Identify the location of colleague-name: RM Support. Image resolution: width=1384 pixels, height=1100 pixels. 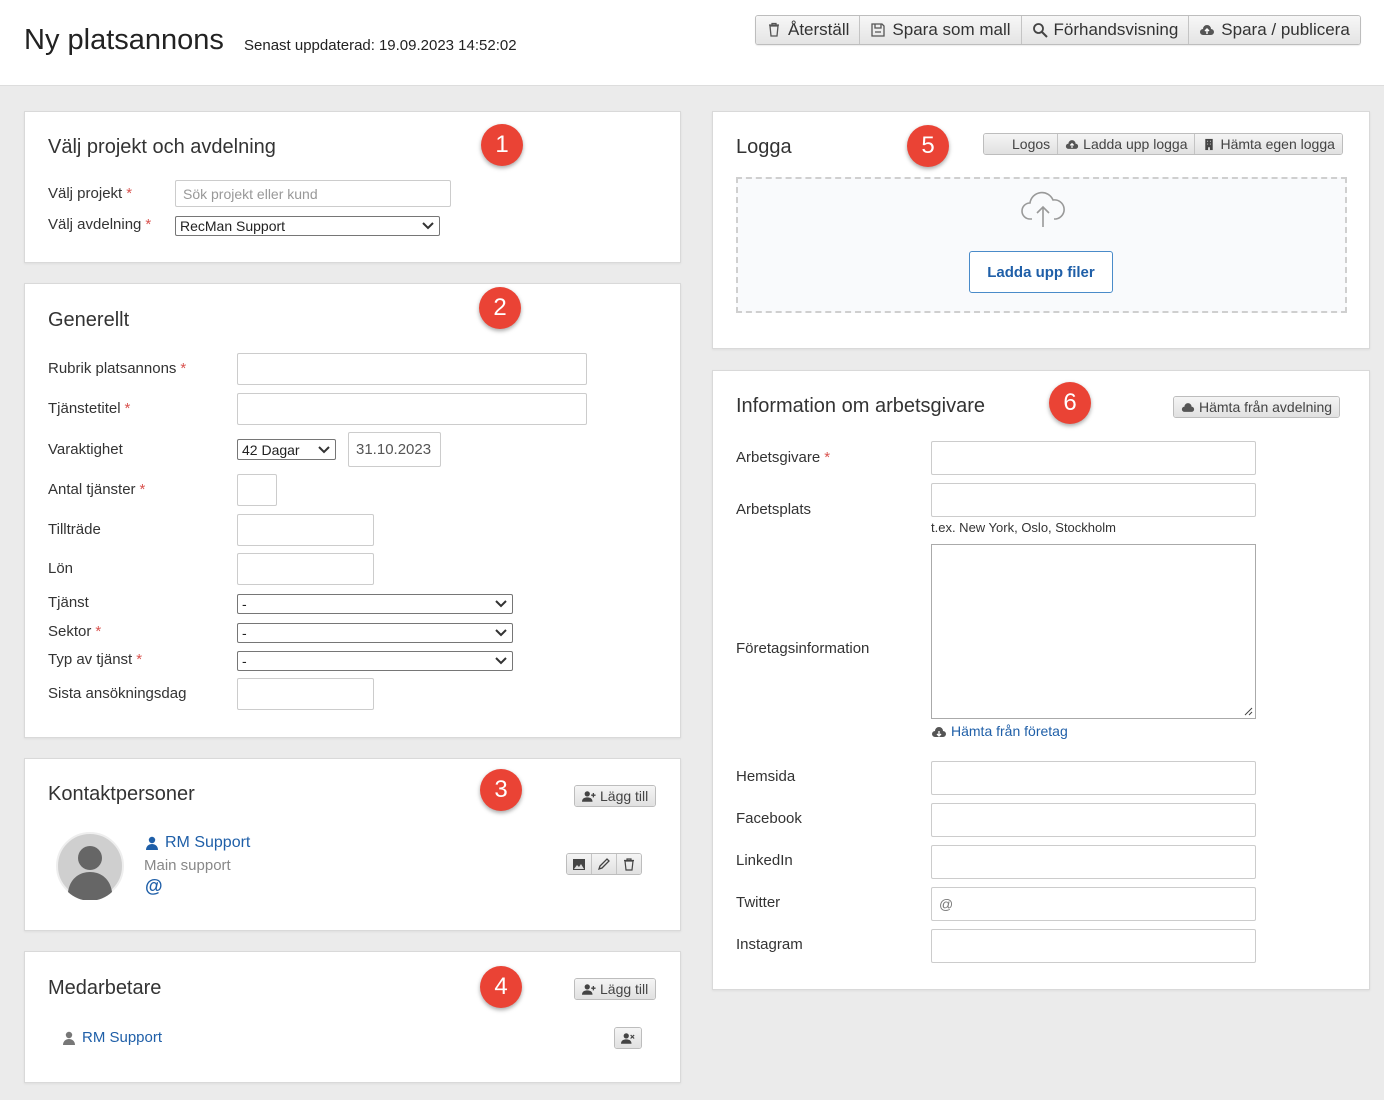
(122, 1037).